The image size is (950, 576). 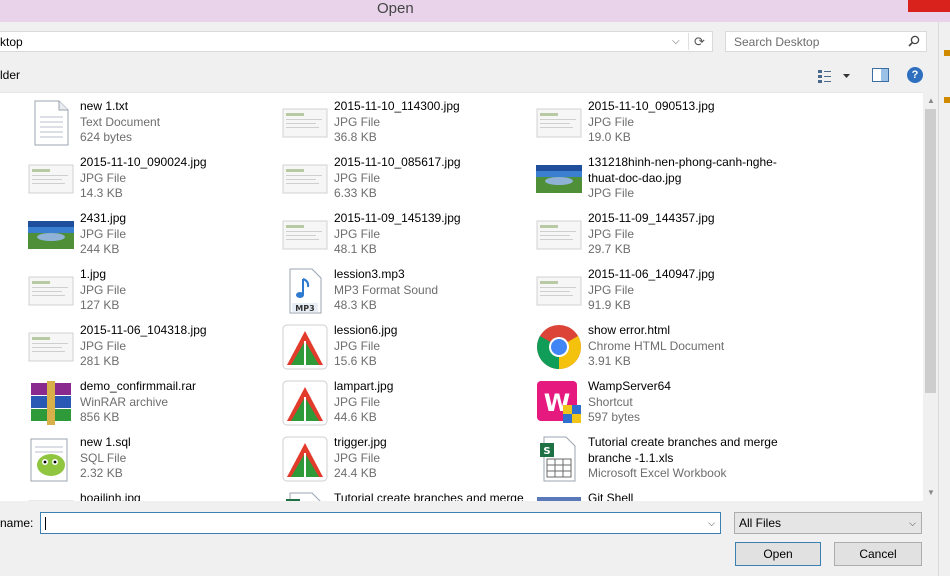 What do you see at coordinates (355, 137) in the screenshot?
I see `file-size: 36.8 KB` at bounding box center [355, 137].